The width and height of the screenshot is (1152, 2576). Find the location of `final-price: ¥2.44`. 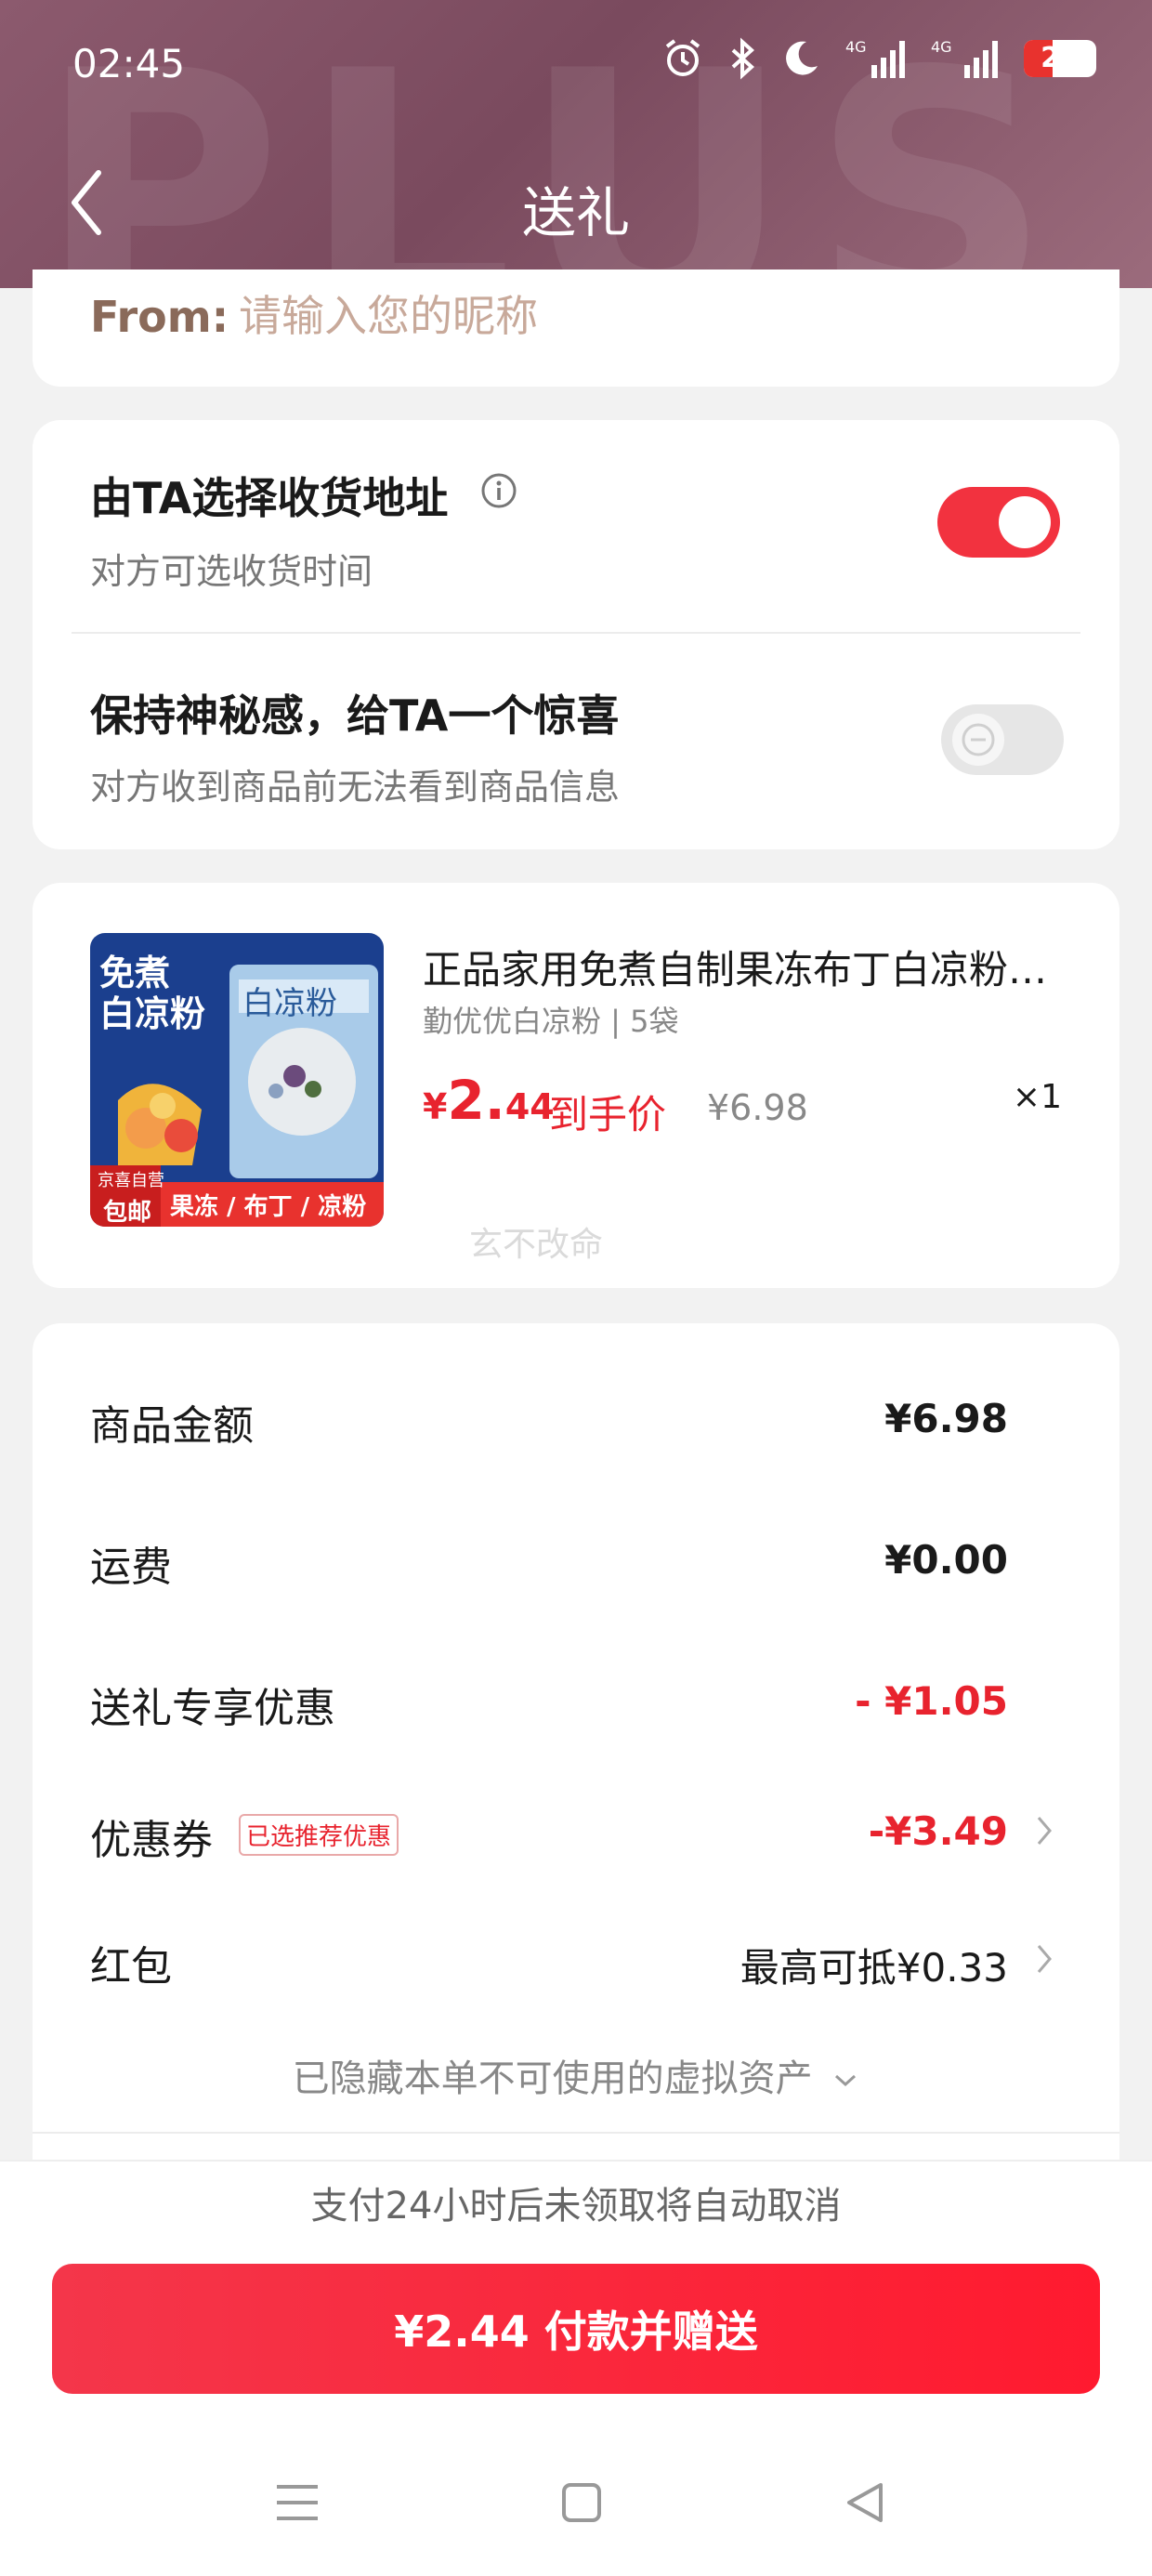

final-price: ¥2.44 is located at coordinates (489, 1100).